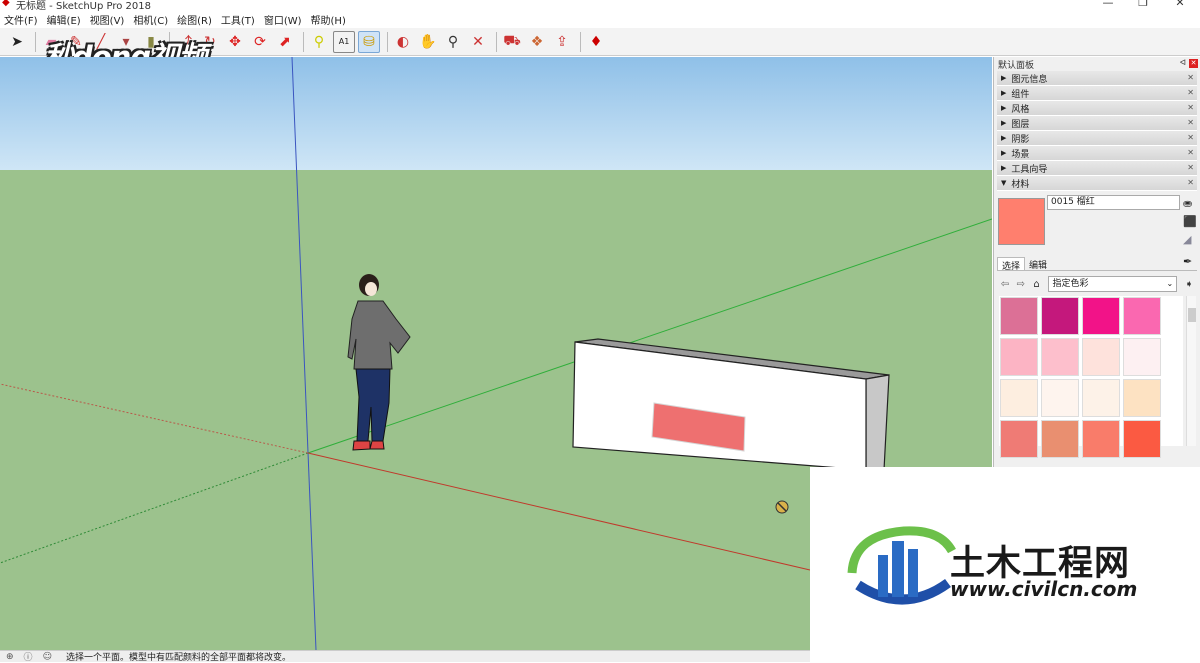  What do you see at coordinates (1029, 79) in the screenshot?
I see `tray-label: 图元信息` at bounding box center [1029, 79].